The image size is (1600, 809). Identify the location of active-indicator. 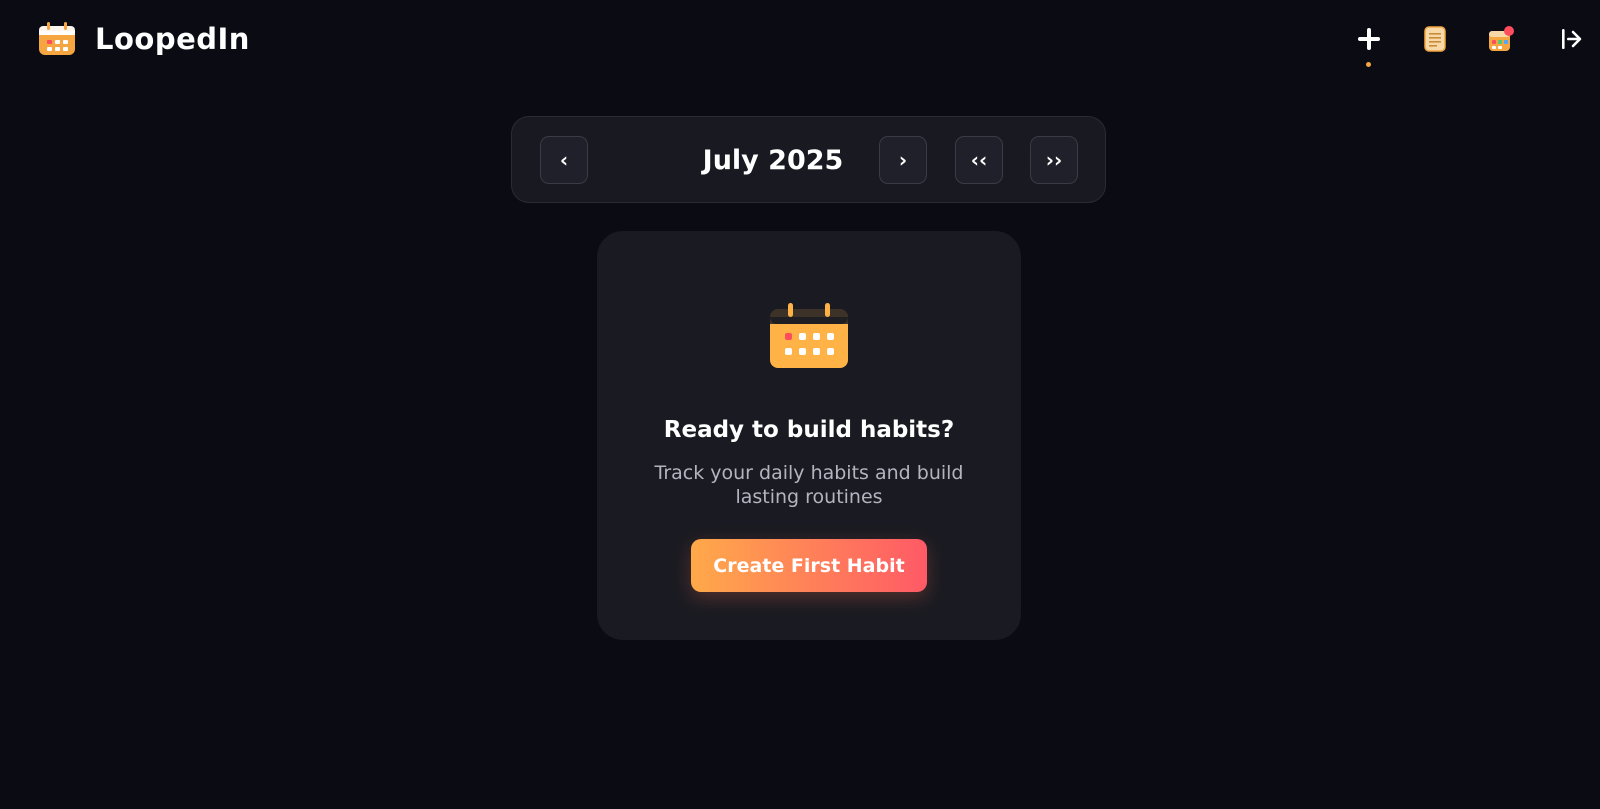
(1368, 64).